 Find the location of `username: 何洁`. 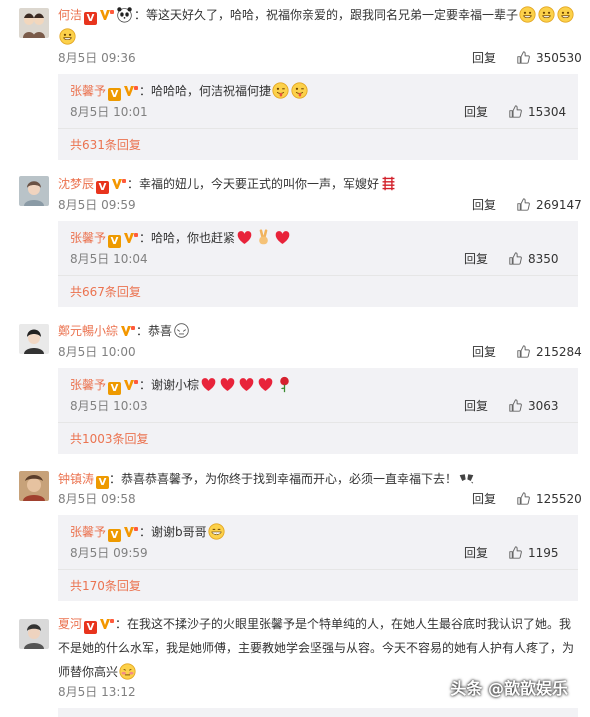

username: 何洁 is located at coordinates (70, 15).